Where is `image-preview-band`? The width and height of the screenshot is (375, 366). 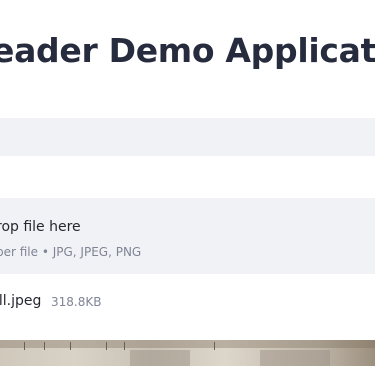
image-preview-band is located at coordinates (187, 344).